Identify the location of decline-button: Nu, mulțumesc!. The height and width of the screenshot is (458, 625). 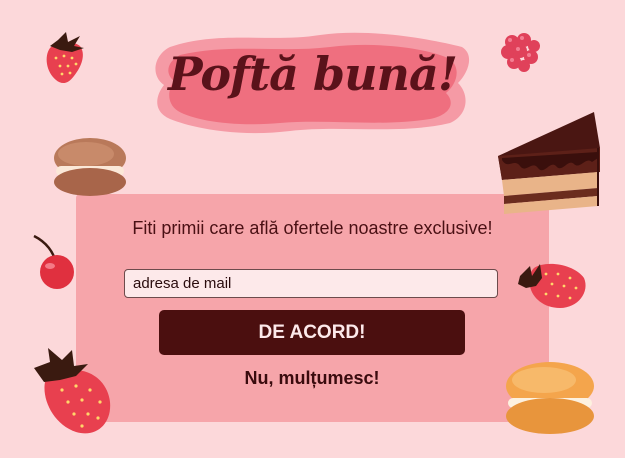
(312, 378).